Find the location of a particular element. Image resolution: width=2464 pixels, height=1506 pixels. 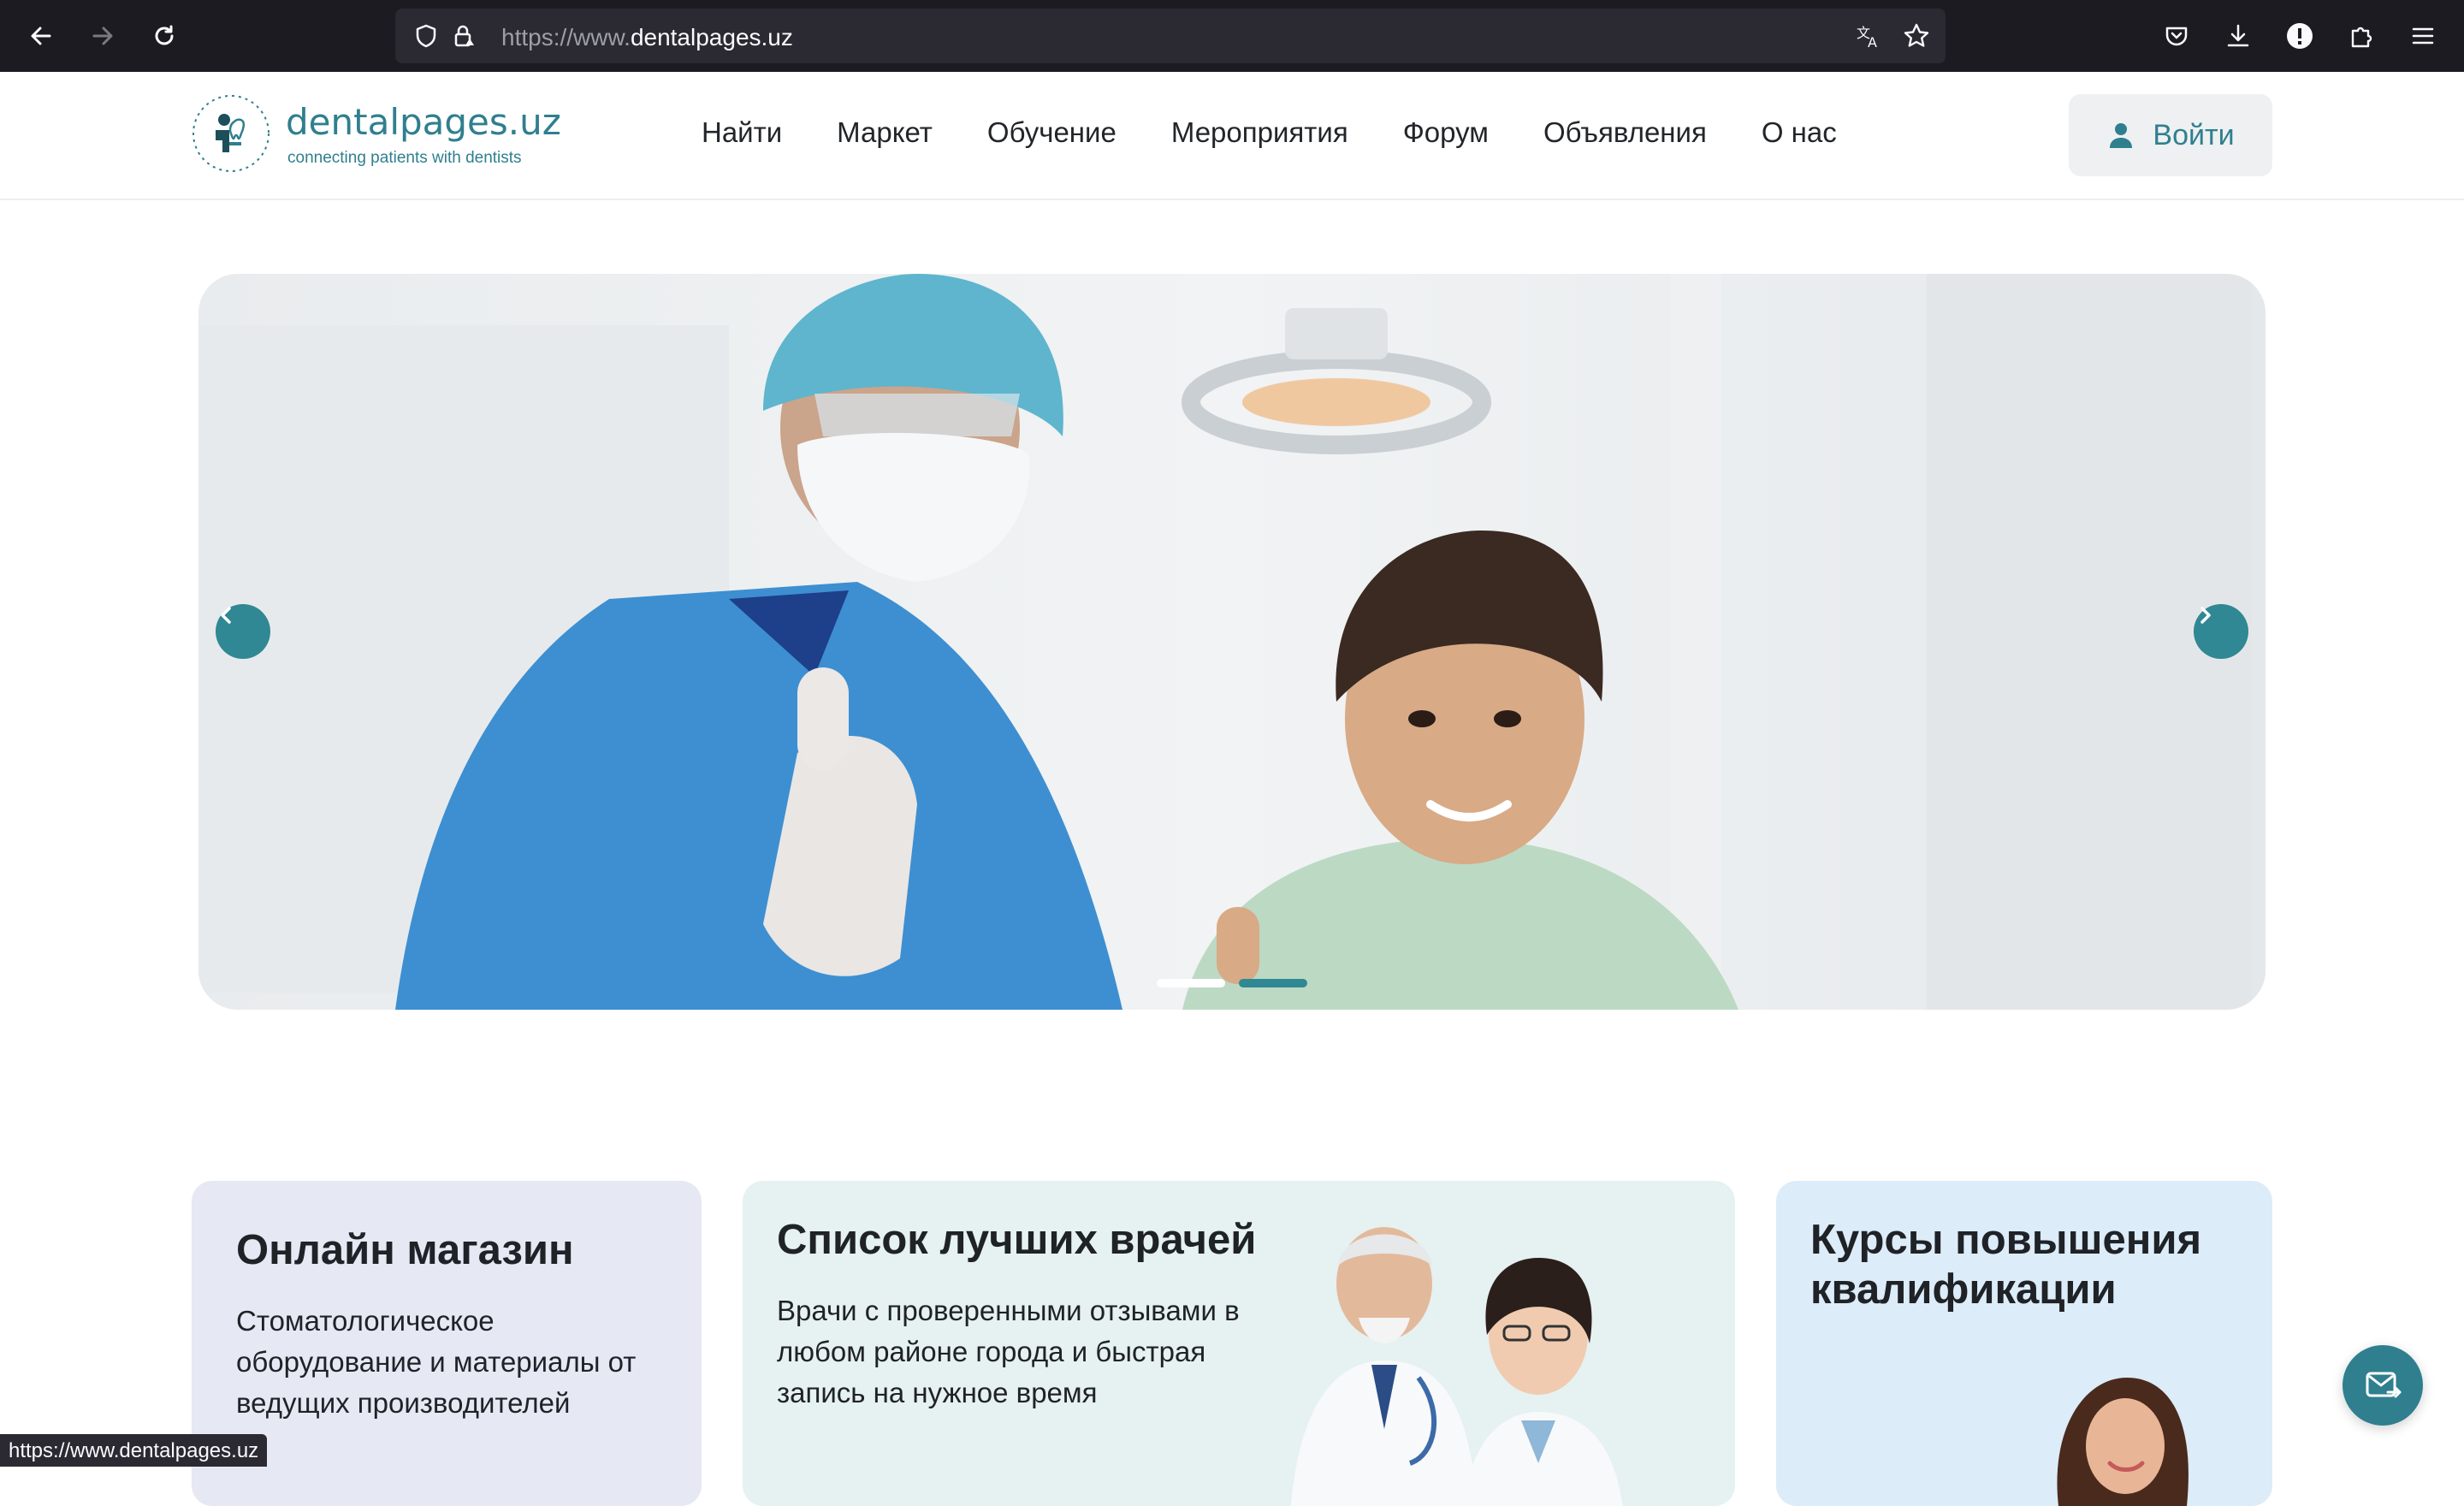

shield-icon is located at coordinates (426, 36).